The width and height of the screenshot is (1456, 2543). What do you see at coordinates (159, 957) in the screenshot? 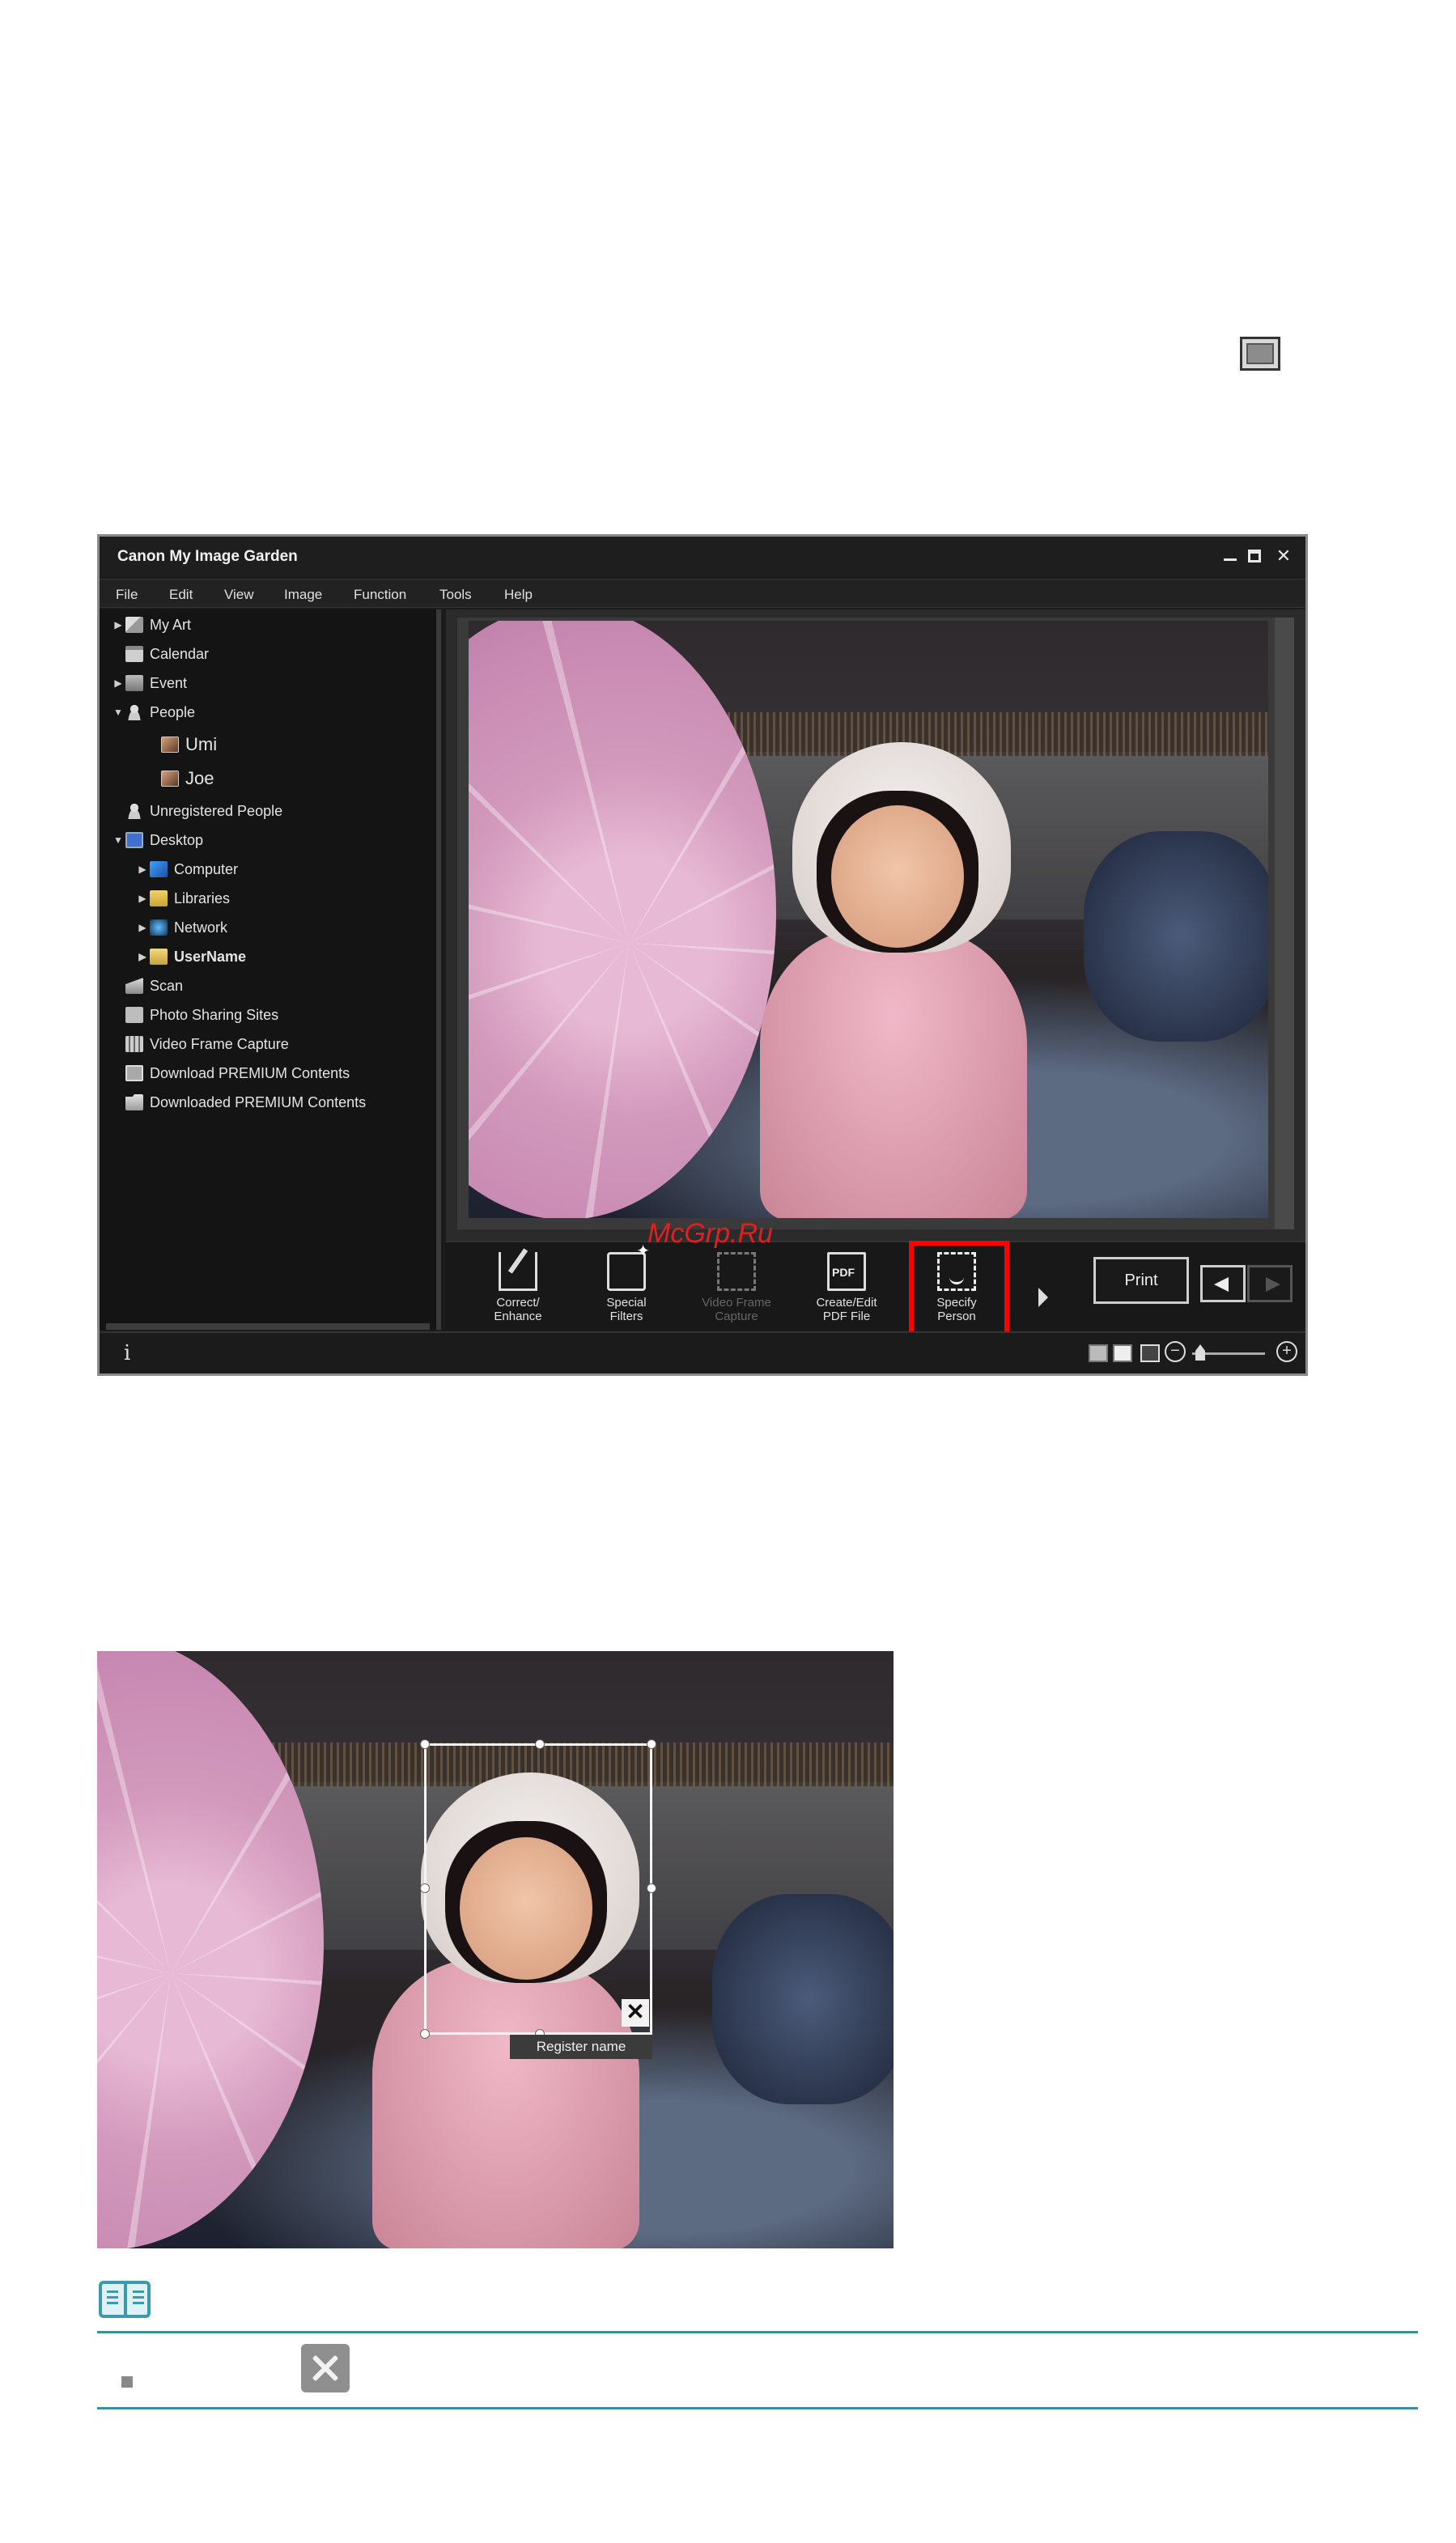
I see `user-folder-icon` at bounding box center [159, 957].